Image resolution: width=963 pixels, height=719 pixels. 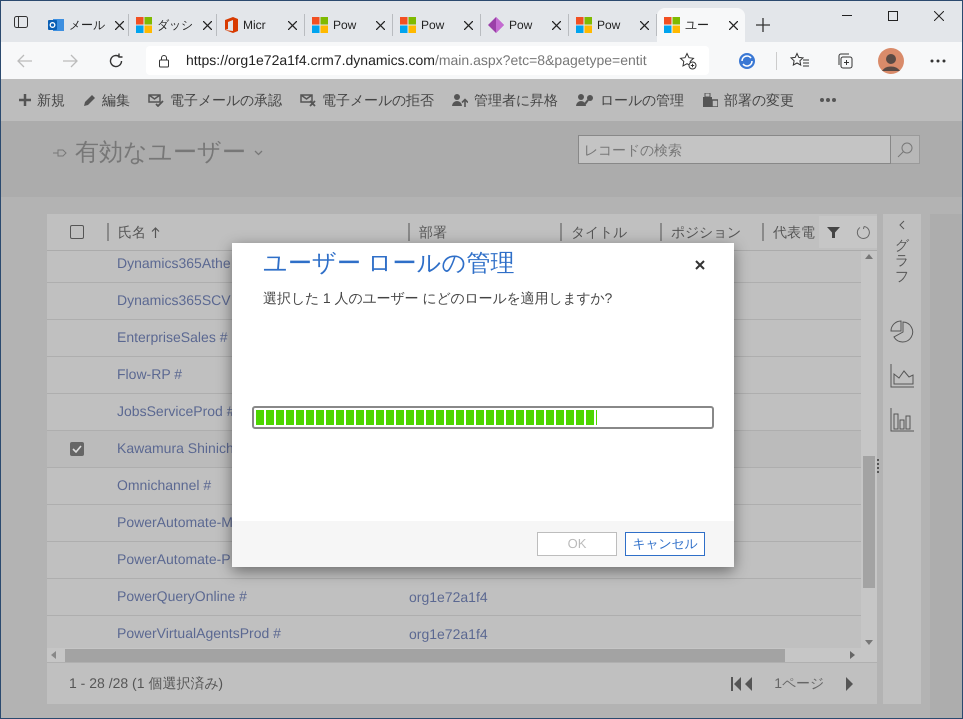 I want to click on browser-tab: ダッシ, so click(x=173, y=25).